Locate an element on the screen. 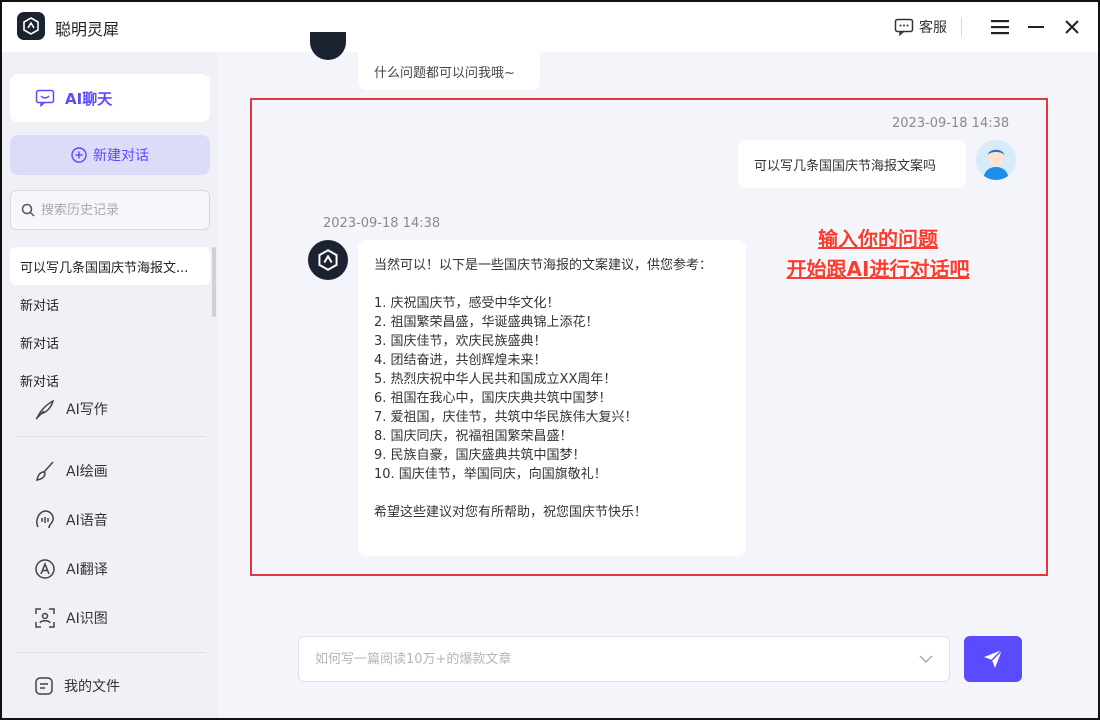  close-button is located at coordinates (1072, 27).